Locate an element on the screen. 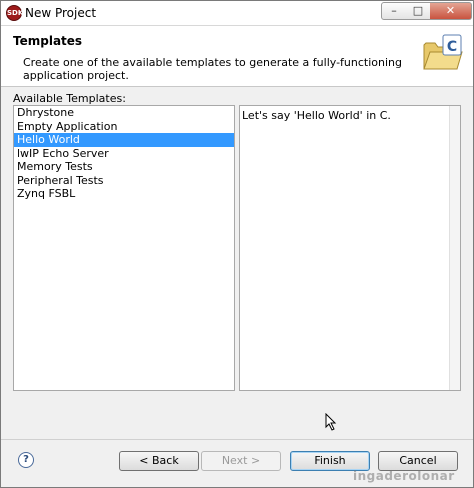  template-list-item: Zynq FSBL is located at coordinates (124, 194).